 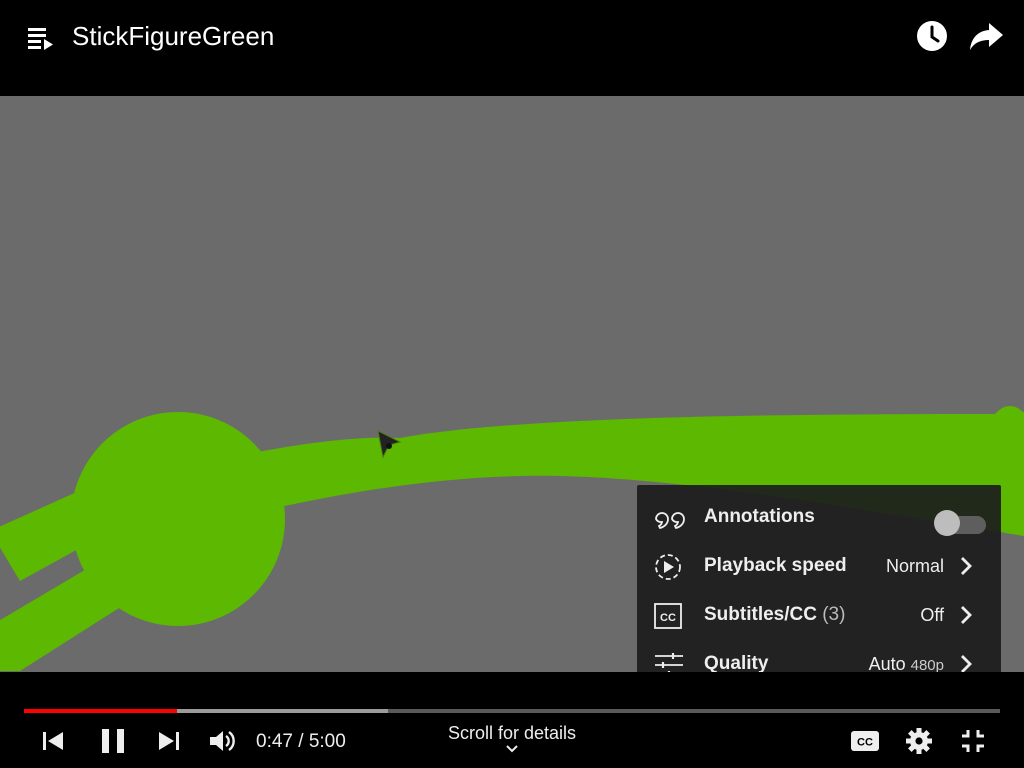 I want to click on annotations-toggle, so click(x=960, y=523).